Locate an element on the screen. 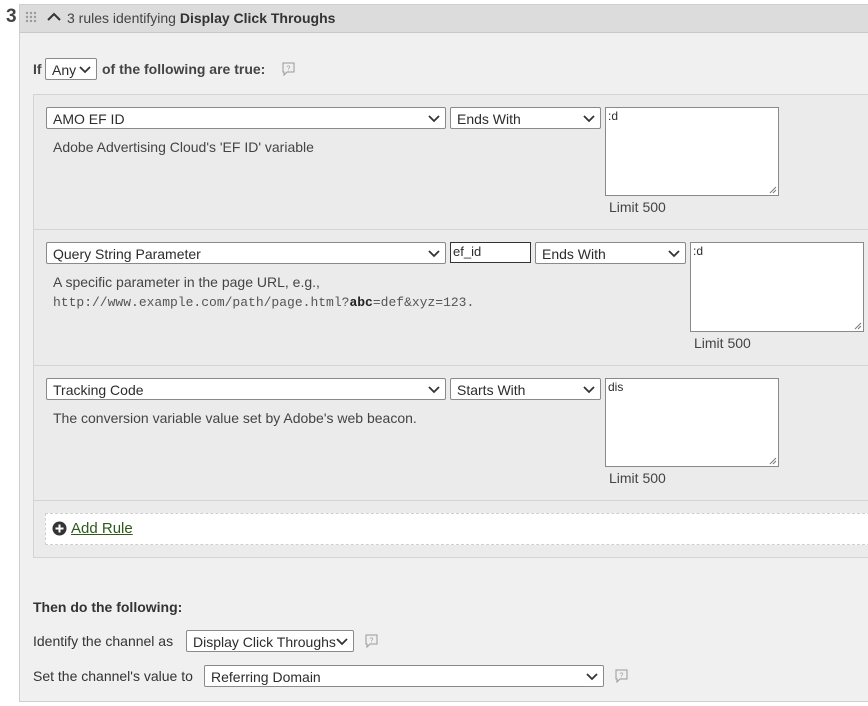  rule-2-operator-value: Ends With is located at coordinates (574, 254).